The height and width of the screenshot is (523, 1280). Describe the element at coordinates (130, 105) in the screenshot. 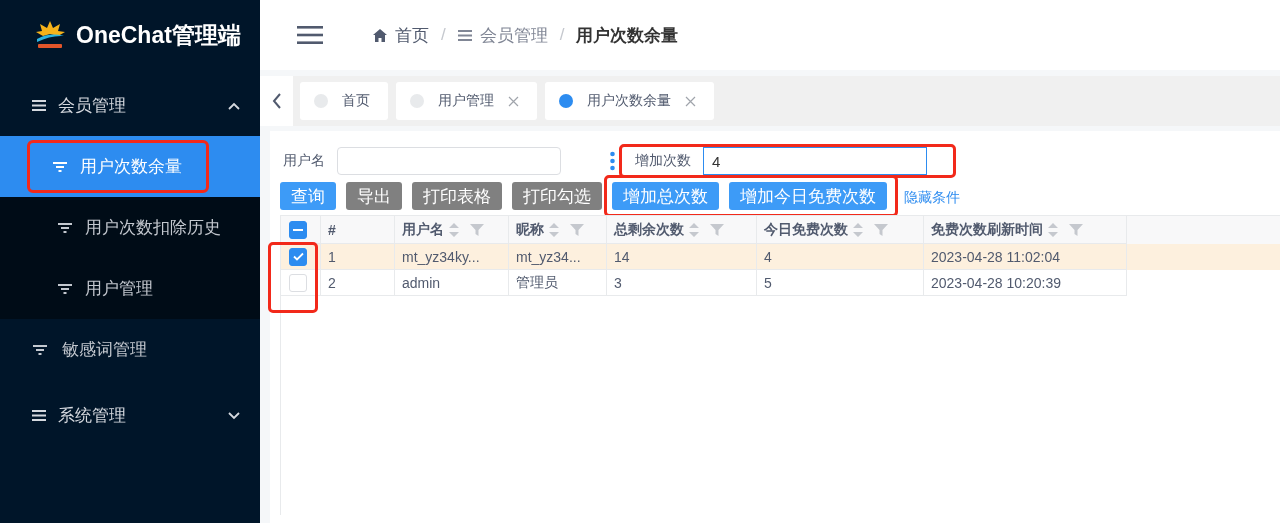

I see `sidebar-group: 会员管理` at that location.